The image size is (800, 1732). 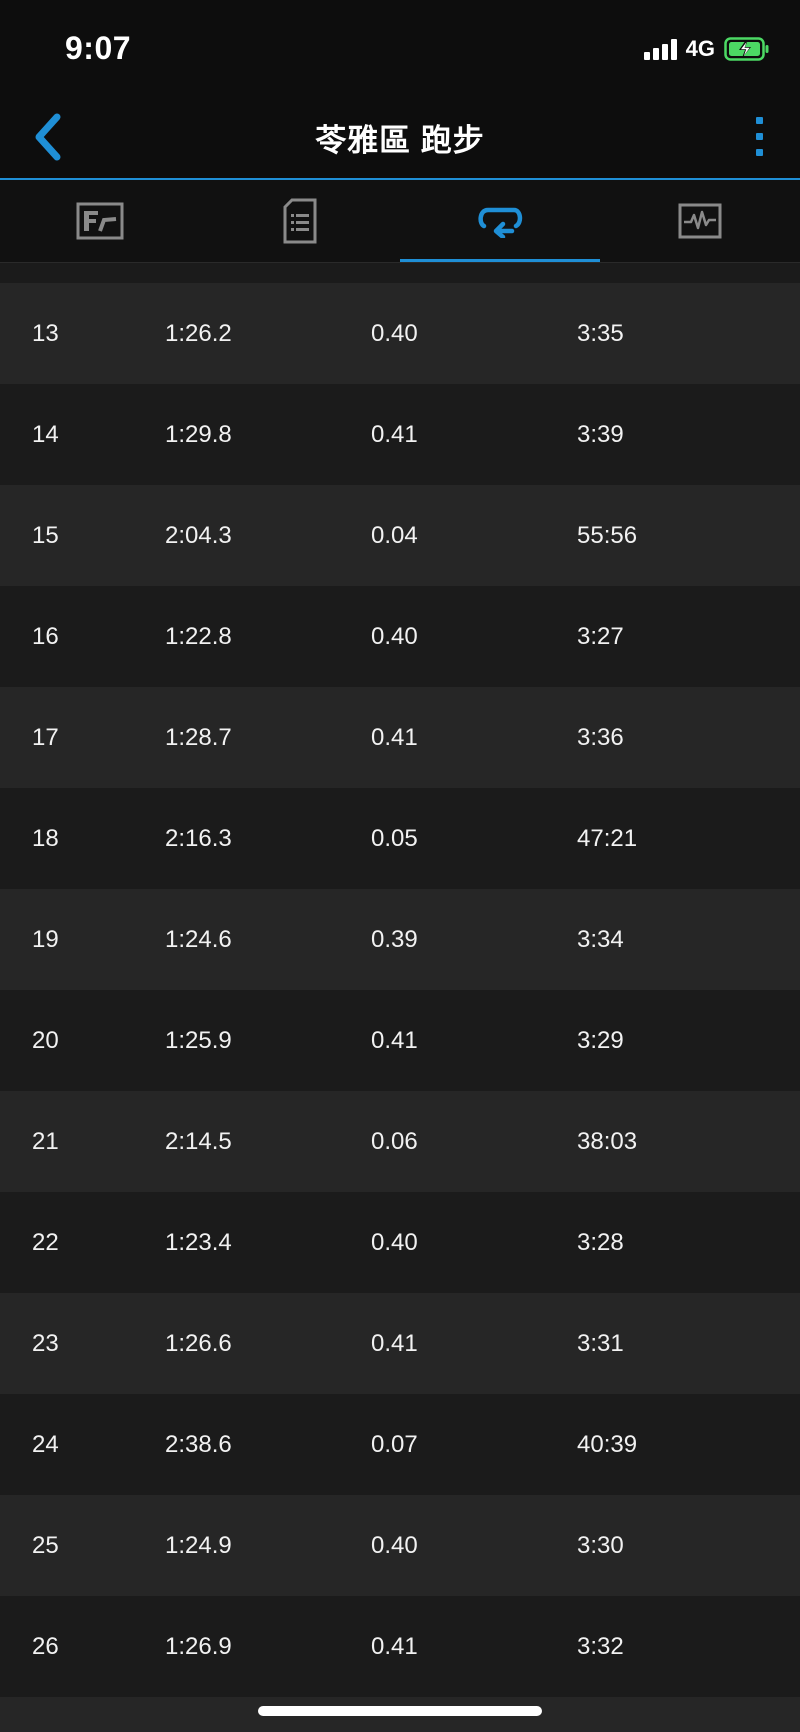 What do you see at coordinates (198, 838) in the screenshot?
I see `lap-time: 2:16.3` at bounding box center [198, 838].